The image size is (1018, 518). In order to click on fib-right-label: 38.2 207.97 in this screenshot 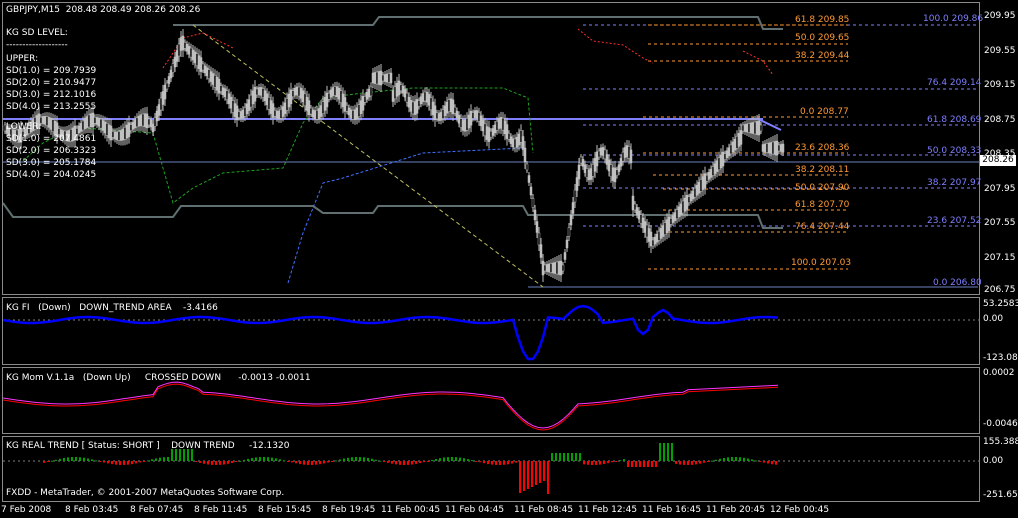, I will do `click(954, 183)`.